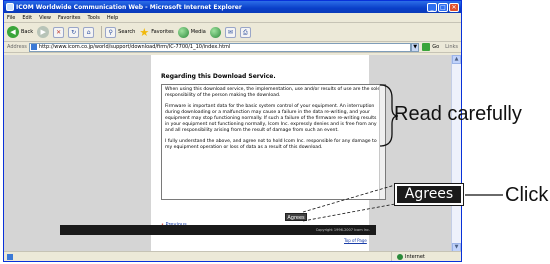 This screenshot has height=264, width=550. I want to click on history-button, so click(215, 32).